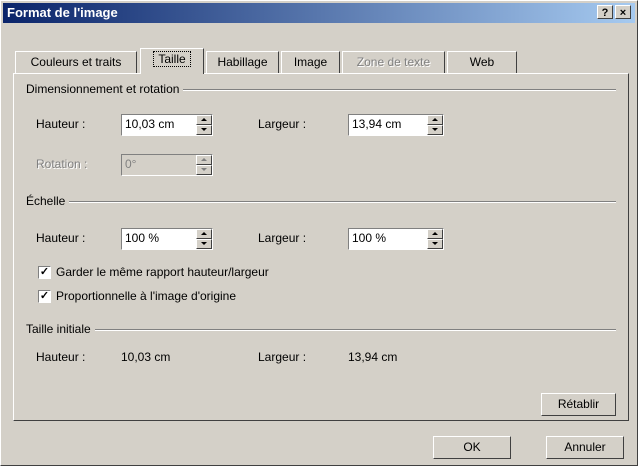 Image resolution: width=638 pixels, height=466 pixels. What do you see at coordinates (48, 201) in the screenshot?
I see `group-title-echelle: Échelle` at bounding box center [48, 201].